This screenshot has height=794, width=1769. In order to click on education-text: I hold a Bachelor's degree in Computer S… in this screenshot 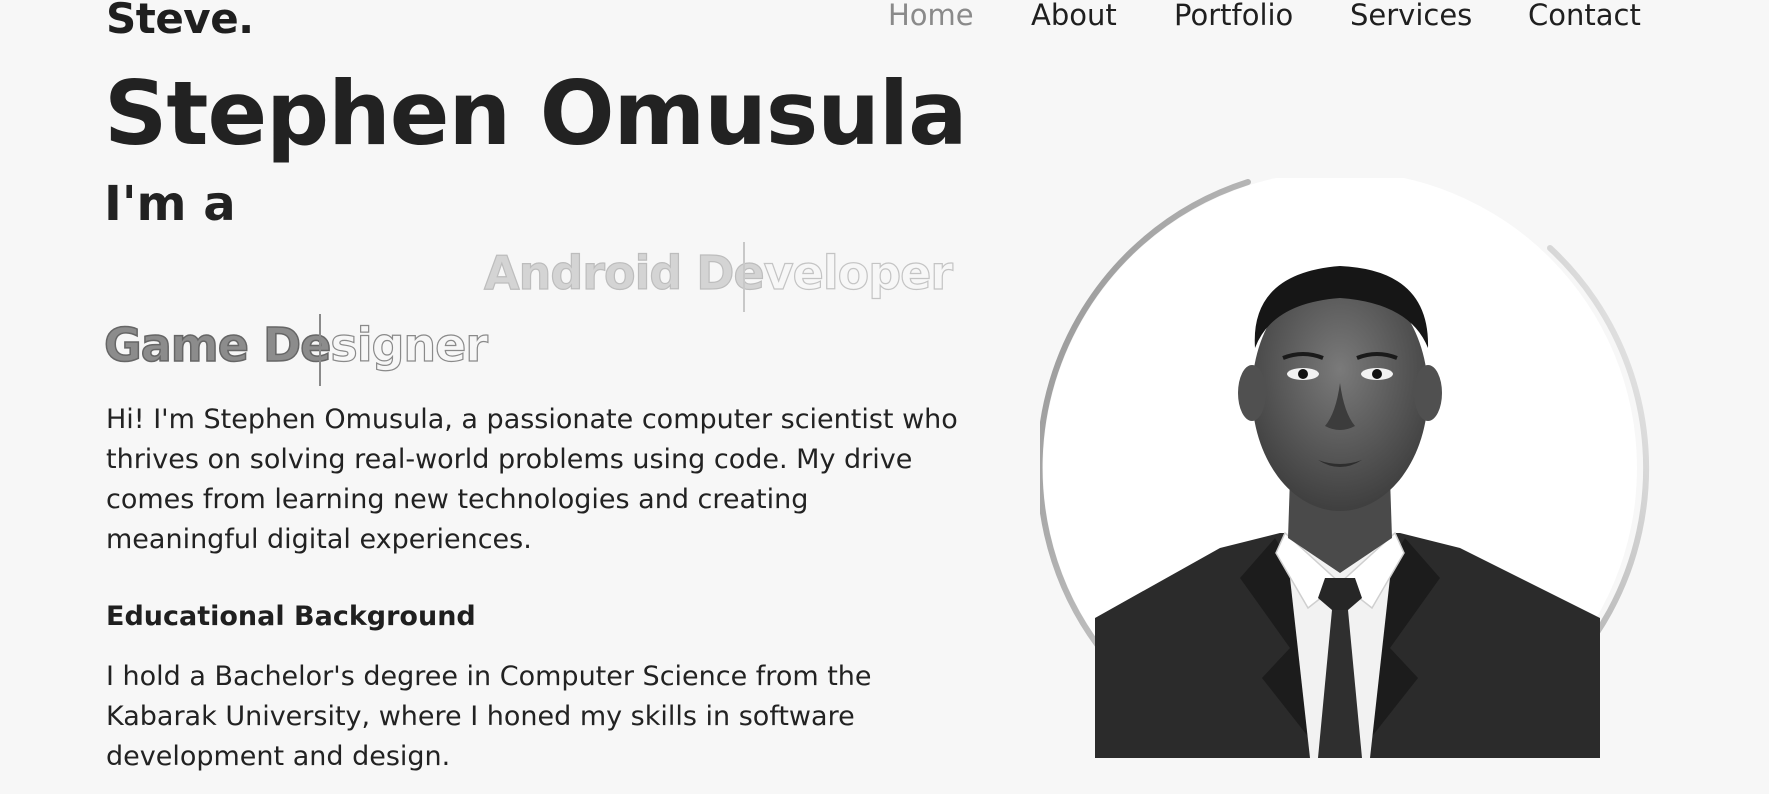, I will do `click(489, 716)`.